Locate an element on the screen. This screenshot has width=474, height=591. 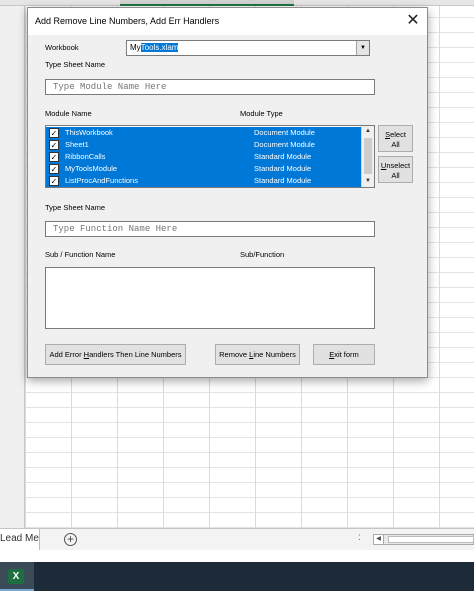
sheet-name-label-2: Type Sheet Name is located at coordinates (75, 207).